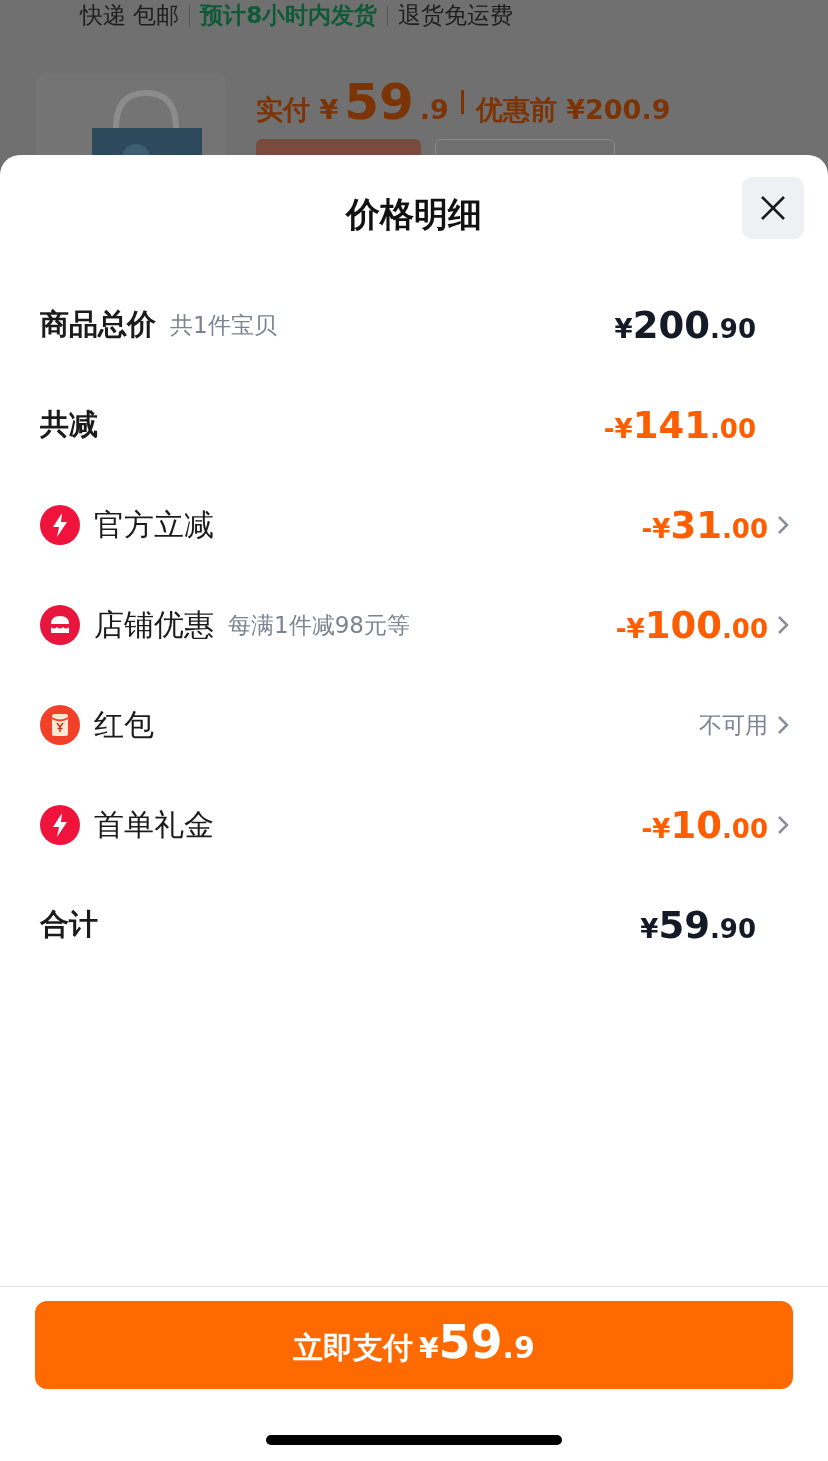 This screenshot has height=1461, width=828. What do you see at coordinates (679, 425) in the screenshot?
I see `amount: -¥141.00` at bounding box center [679, 425].